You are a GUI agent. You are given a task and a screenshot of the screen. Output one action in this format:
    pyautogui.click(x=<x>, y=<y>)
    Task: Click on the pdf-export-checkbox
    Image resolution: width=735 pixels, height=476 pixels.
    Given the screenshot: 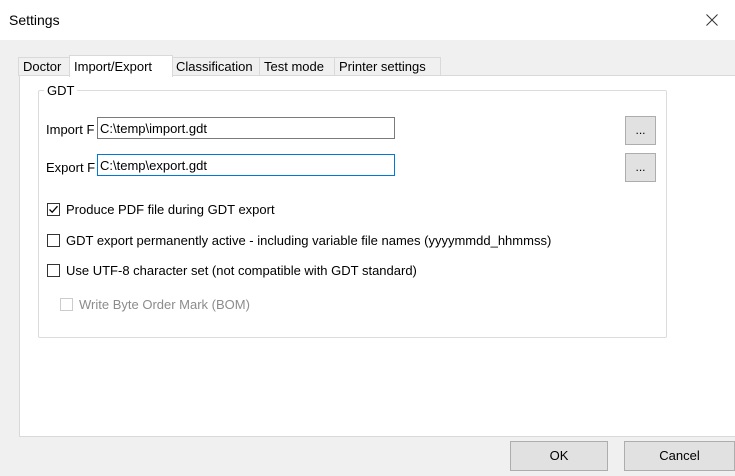 What is the action you would take?
    pyautogui.click(x=53, y=209)
    